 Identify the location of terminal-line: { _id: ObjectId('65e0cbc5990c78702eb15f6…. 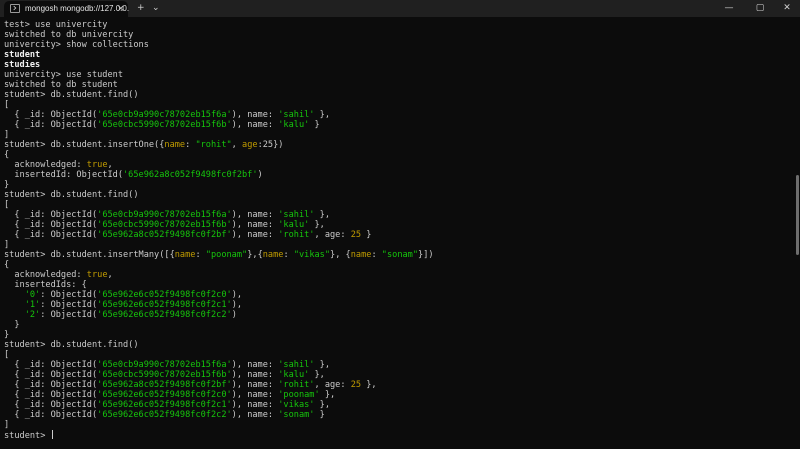
(397, 375).